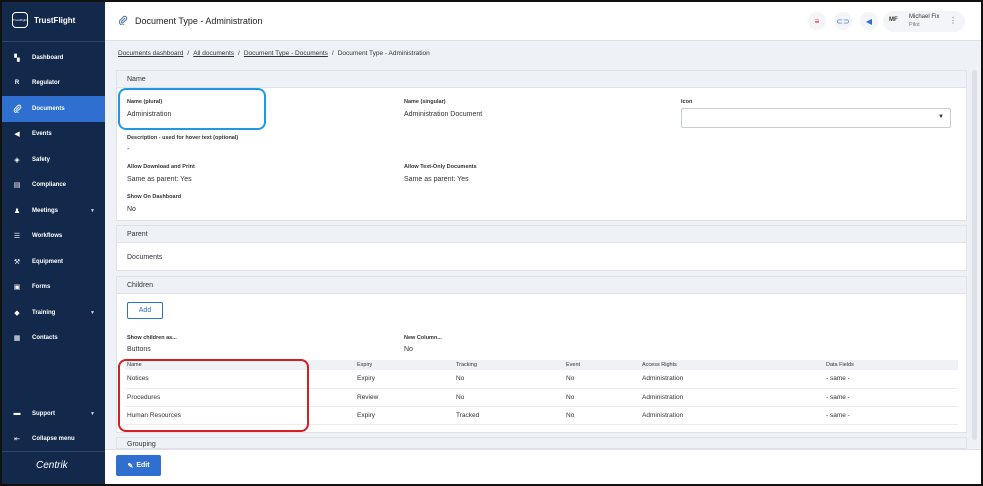 The width and height of the screenshot is (983, 486). What do you see at coordinates (541, 285) in the screenshot?
I see `panel-title: Children` at bounding box center [541, 285].